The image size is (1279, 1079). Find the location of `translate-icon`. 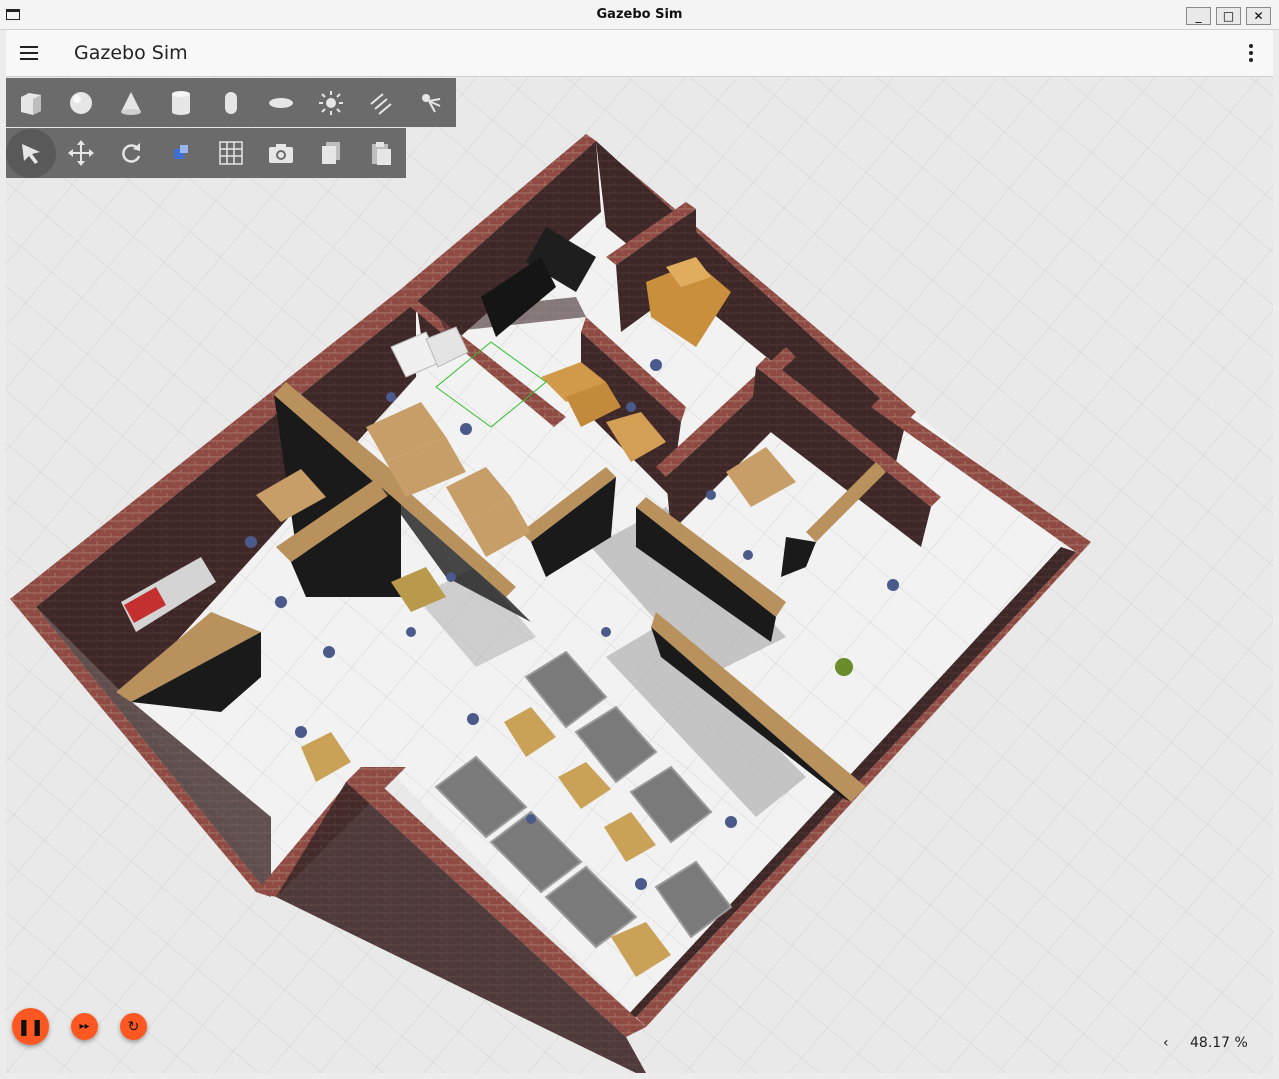

translate-icon is located at coordinates (81, 153).